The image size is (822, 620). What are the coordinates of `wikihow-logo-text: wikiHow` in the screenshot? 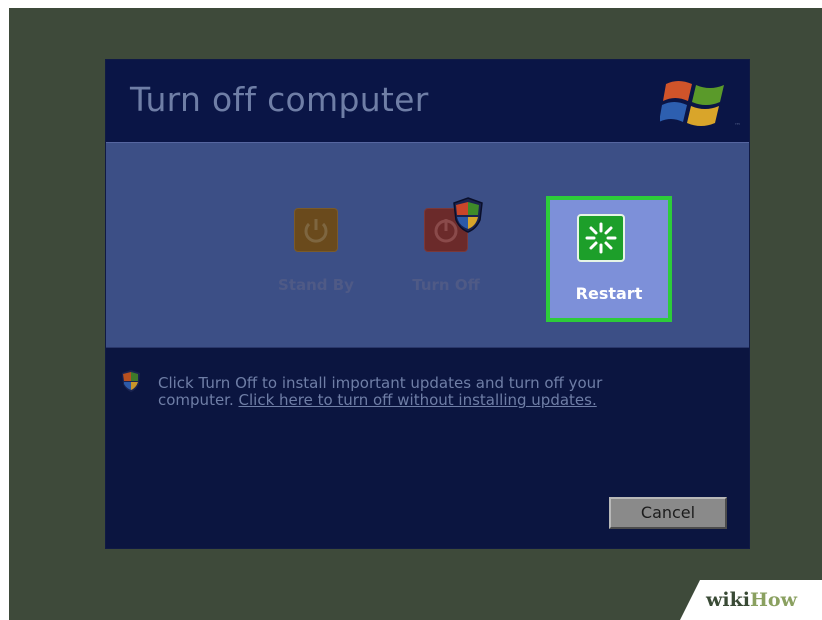 It's located at (751, 600).